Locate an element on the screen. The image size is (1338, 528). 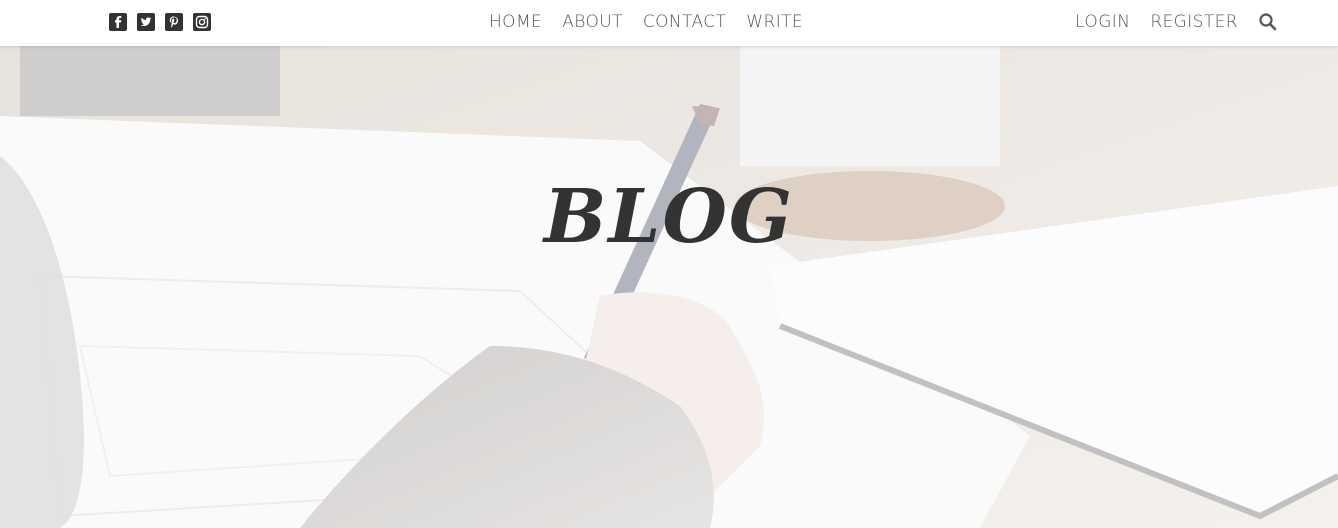
search-icon is located at coordinates (1268, 22).